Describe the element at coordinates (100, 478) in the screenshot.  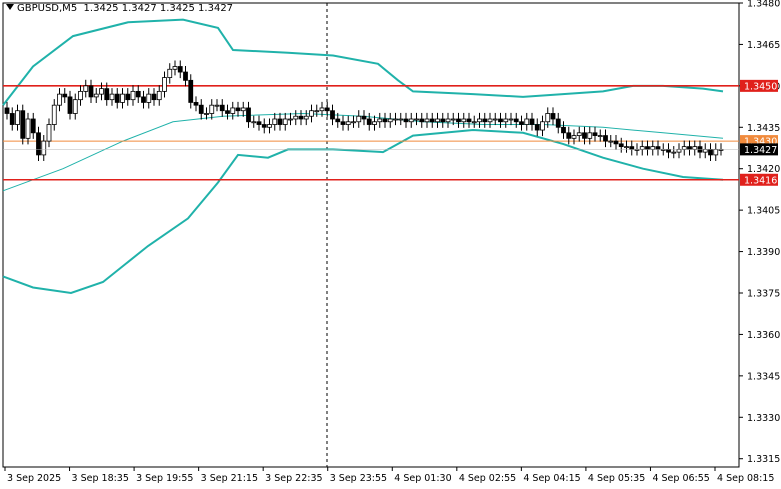
I see `x-tick-label: 3 Sep 18:35` at that location.